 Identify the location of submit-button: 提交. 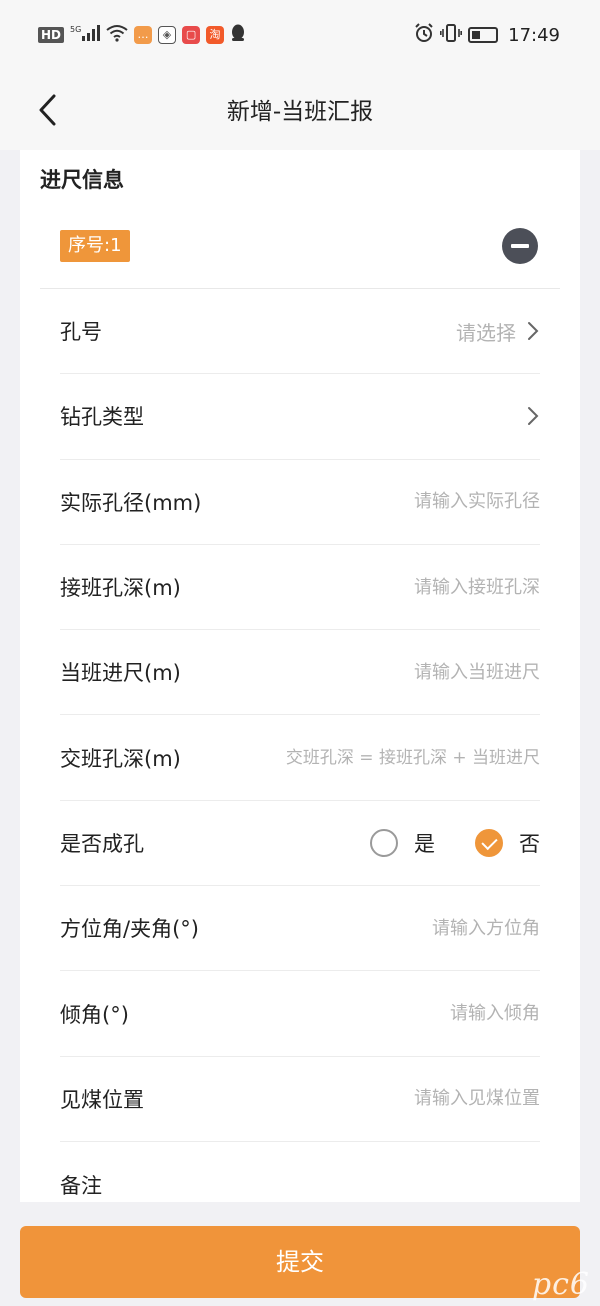
(300, 1262).